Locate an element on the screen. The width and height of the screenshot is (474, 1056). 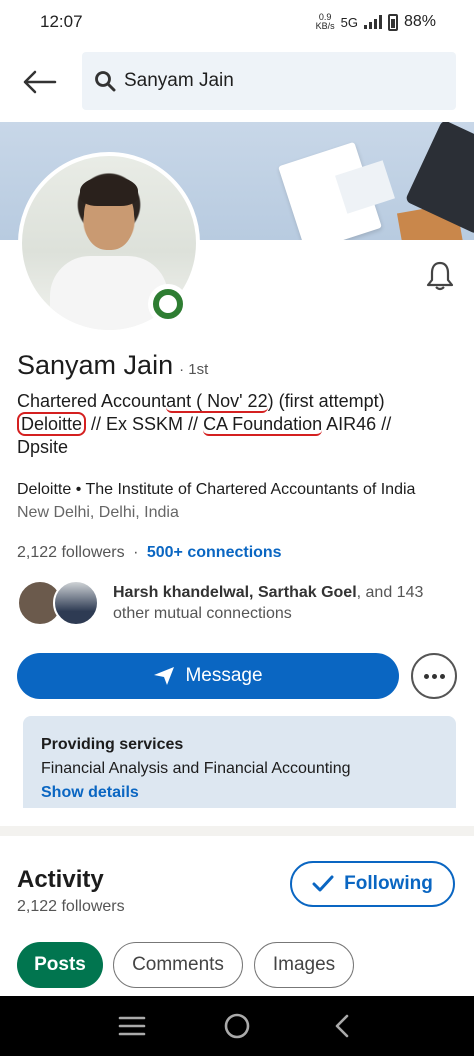
status-time: 12:07 is located at coordinates (61, 21).